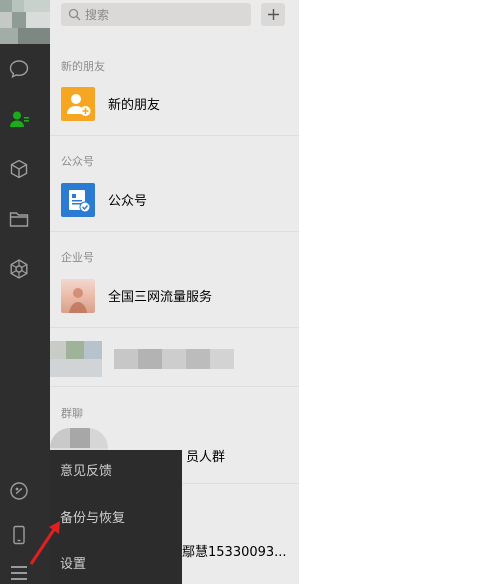 This screenshot has height=584, width=477. I want to click on enterprise-avatar, so click(78, 296).